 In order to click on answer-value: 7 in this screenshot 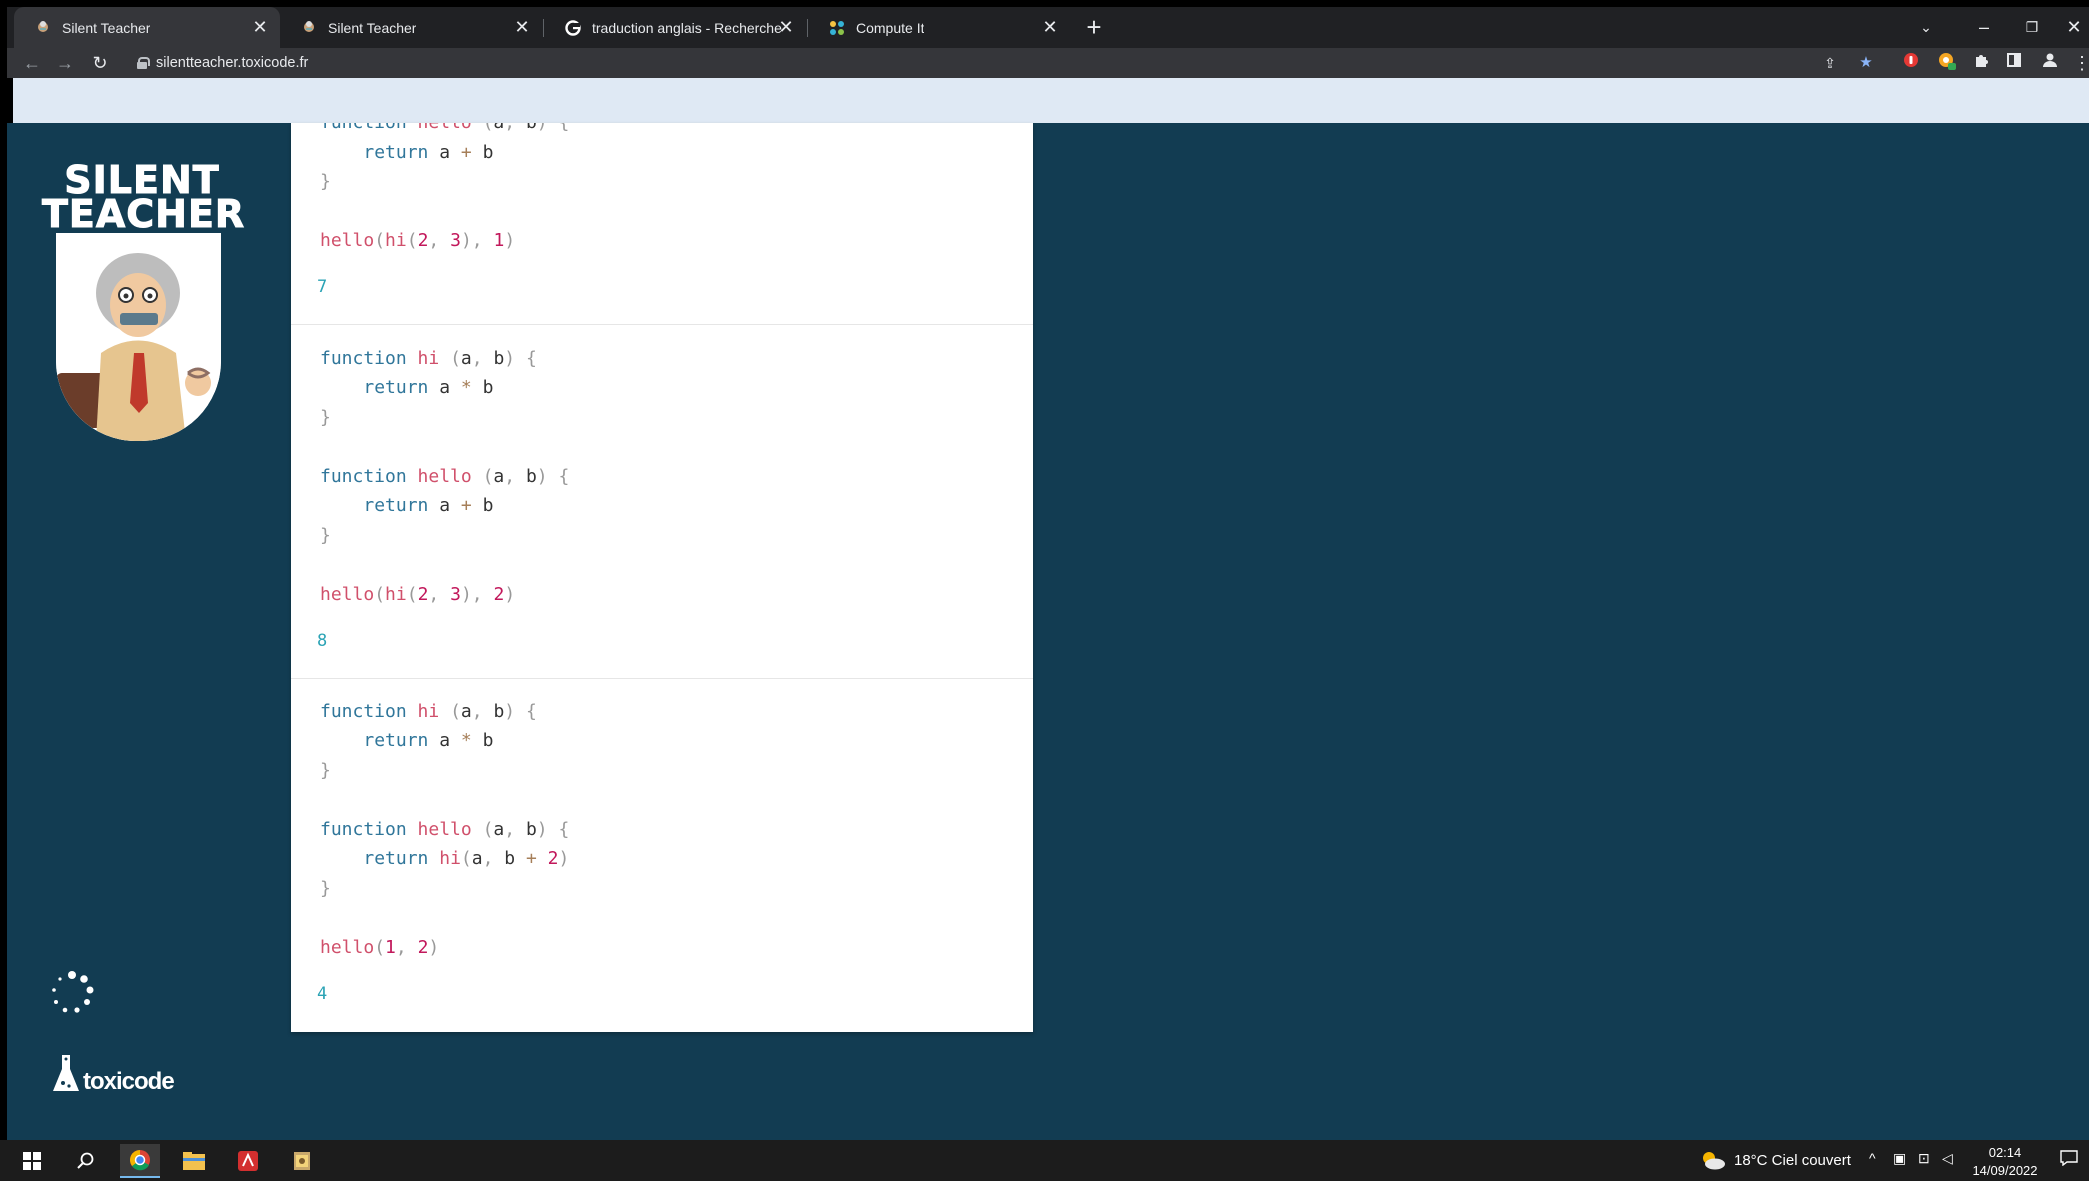, I will do `click(322, 287)`.